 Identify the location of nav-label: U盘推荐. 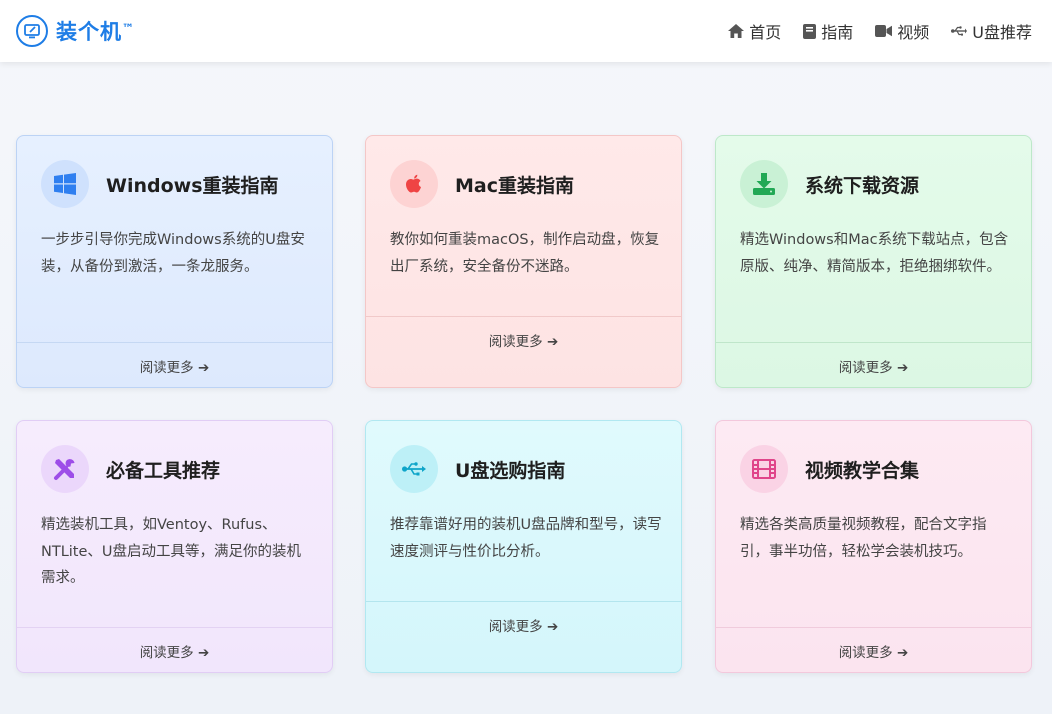
(1002, 32).